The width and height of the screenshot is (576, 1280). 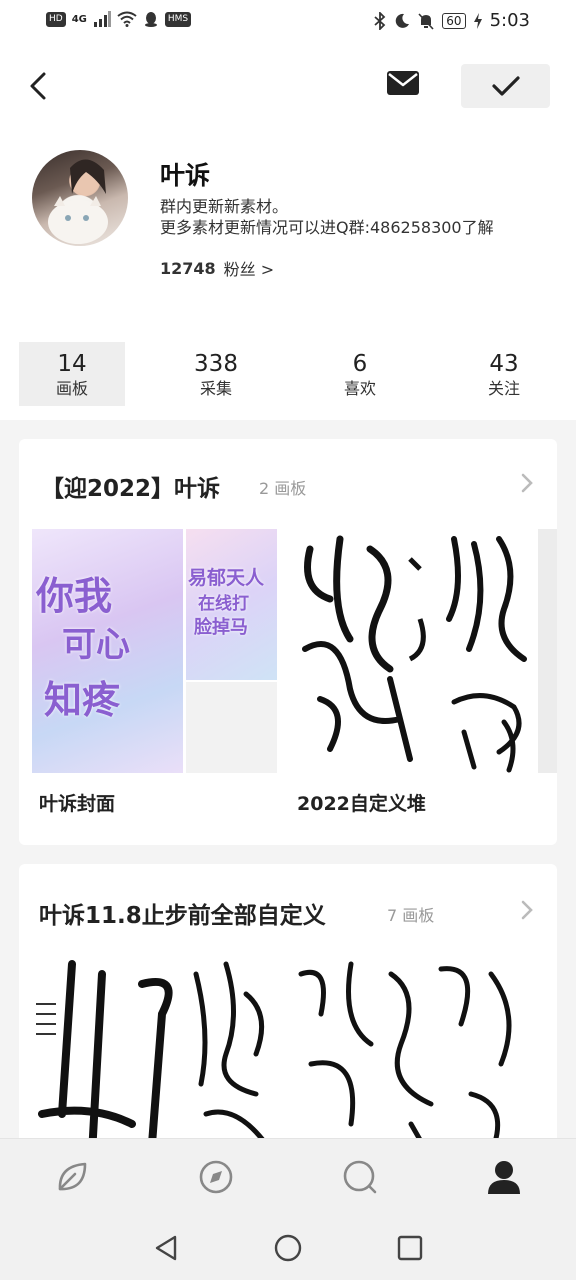 I want to click on system-home-button, so click(x=288, y=1248).